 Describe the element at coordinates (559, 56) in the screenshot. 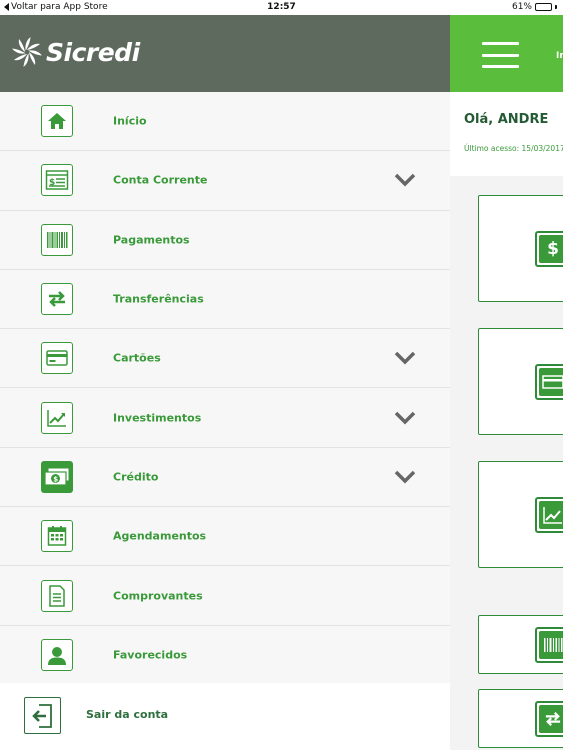

I see `topbar-partial-label: In` at that location.